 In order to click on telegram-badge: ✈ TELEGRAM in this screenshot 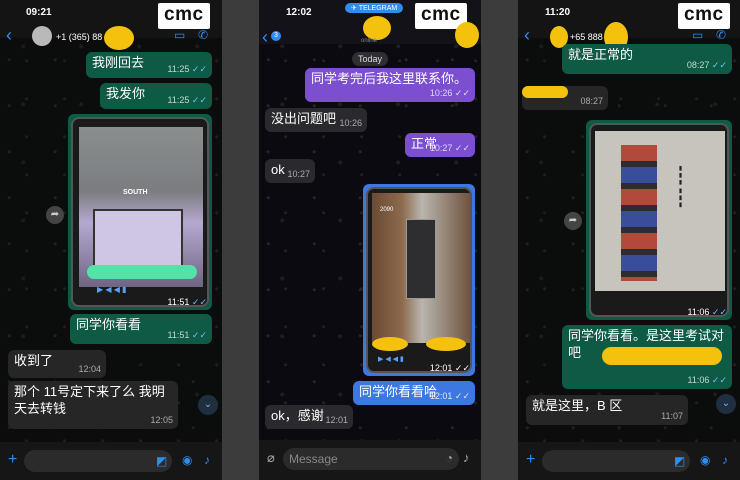, I will do `click(374, 8)`.